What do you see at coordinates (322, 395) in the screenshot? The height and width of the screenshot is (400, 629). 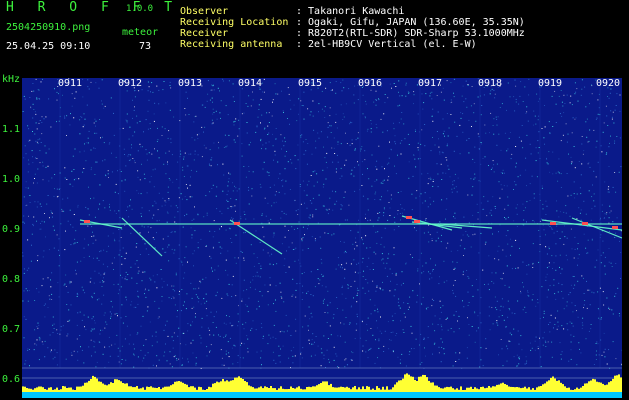 I see `amplitude-baseline` at bounding box center [322, 395].